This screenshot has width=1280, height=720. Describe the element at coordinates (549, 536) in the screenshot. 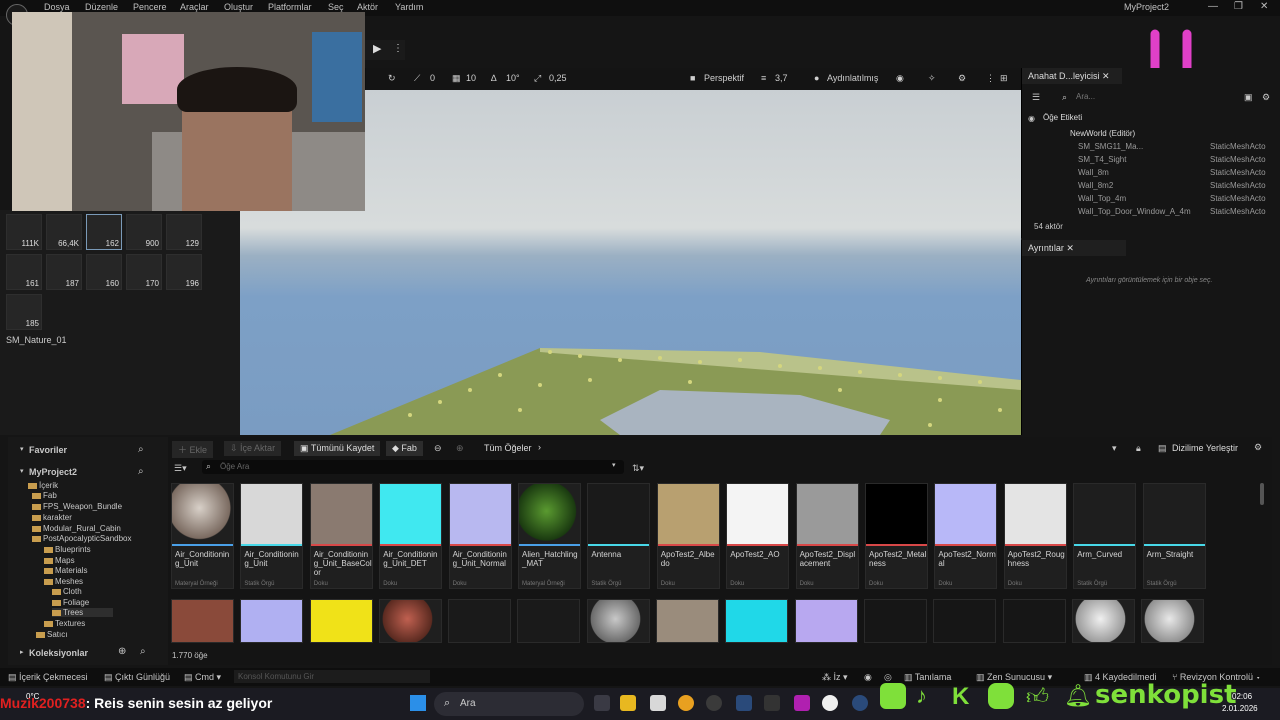

I see `asset-tile: Alien_Hatchling_MAT Materyal Örneği` at that location.